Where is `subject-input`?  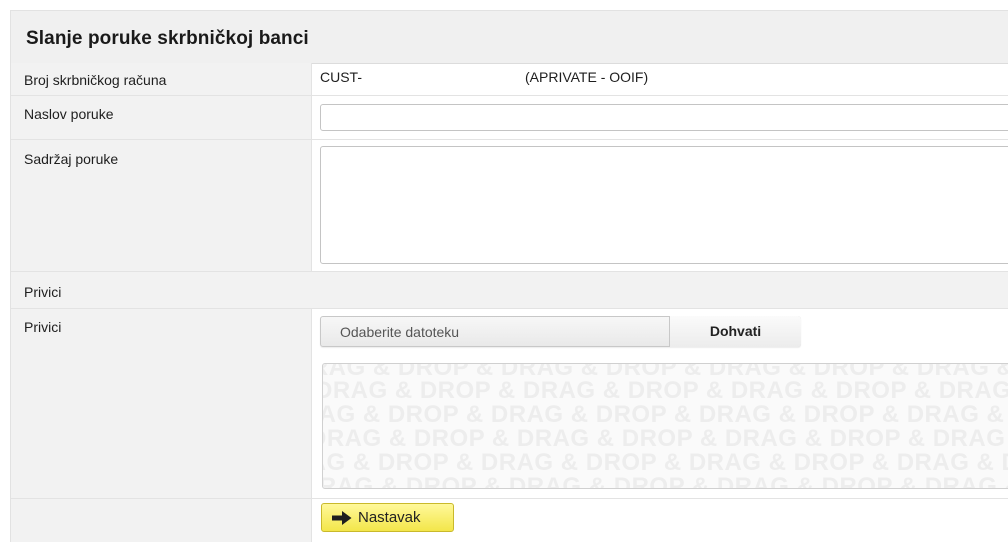
subject-input is located at coordinates (664, 117).